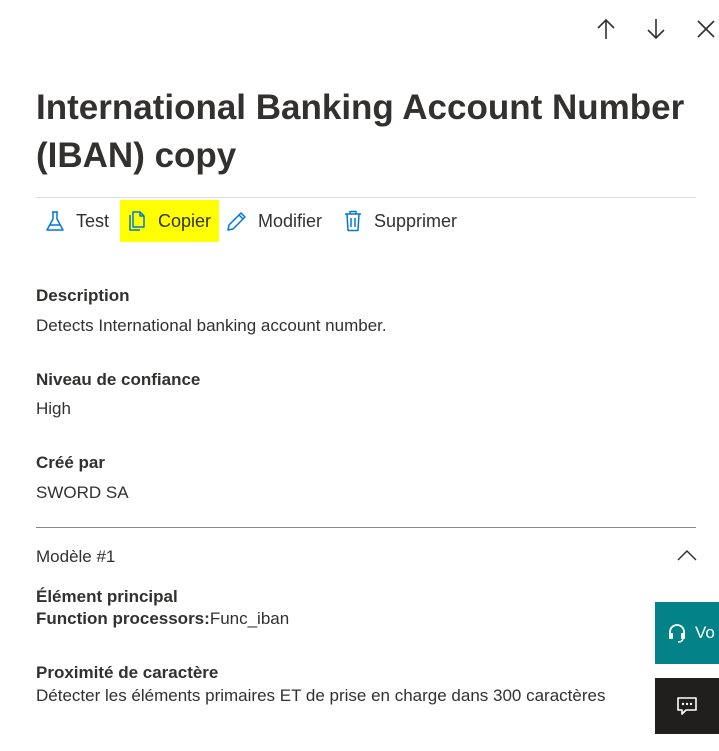 The height and width of the screenshot is (751, 719). I want to click on chat-icon, so click(687, 706).